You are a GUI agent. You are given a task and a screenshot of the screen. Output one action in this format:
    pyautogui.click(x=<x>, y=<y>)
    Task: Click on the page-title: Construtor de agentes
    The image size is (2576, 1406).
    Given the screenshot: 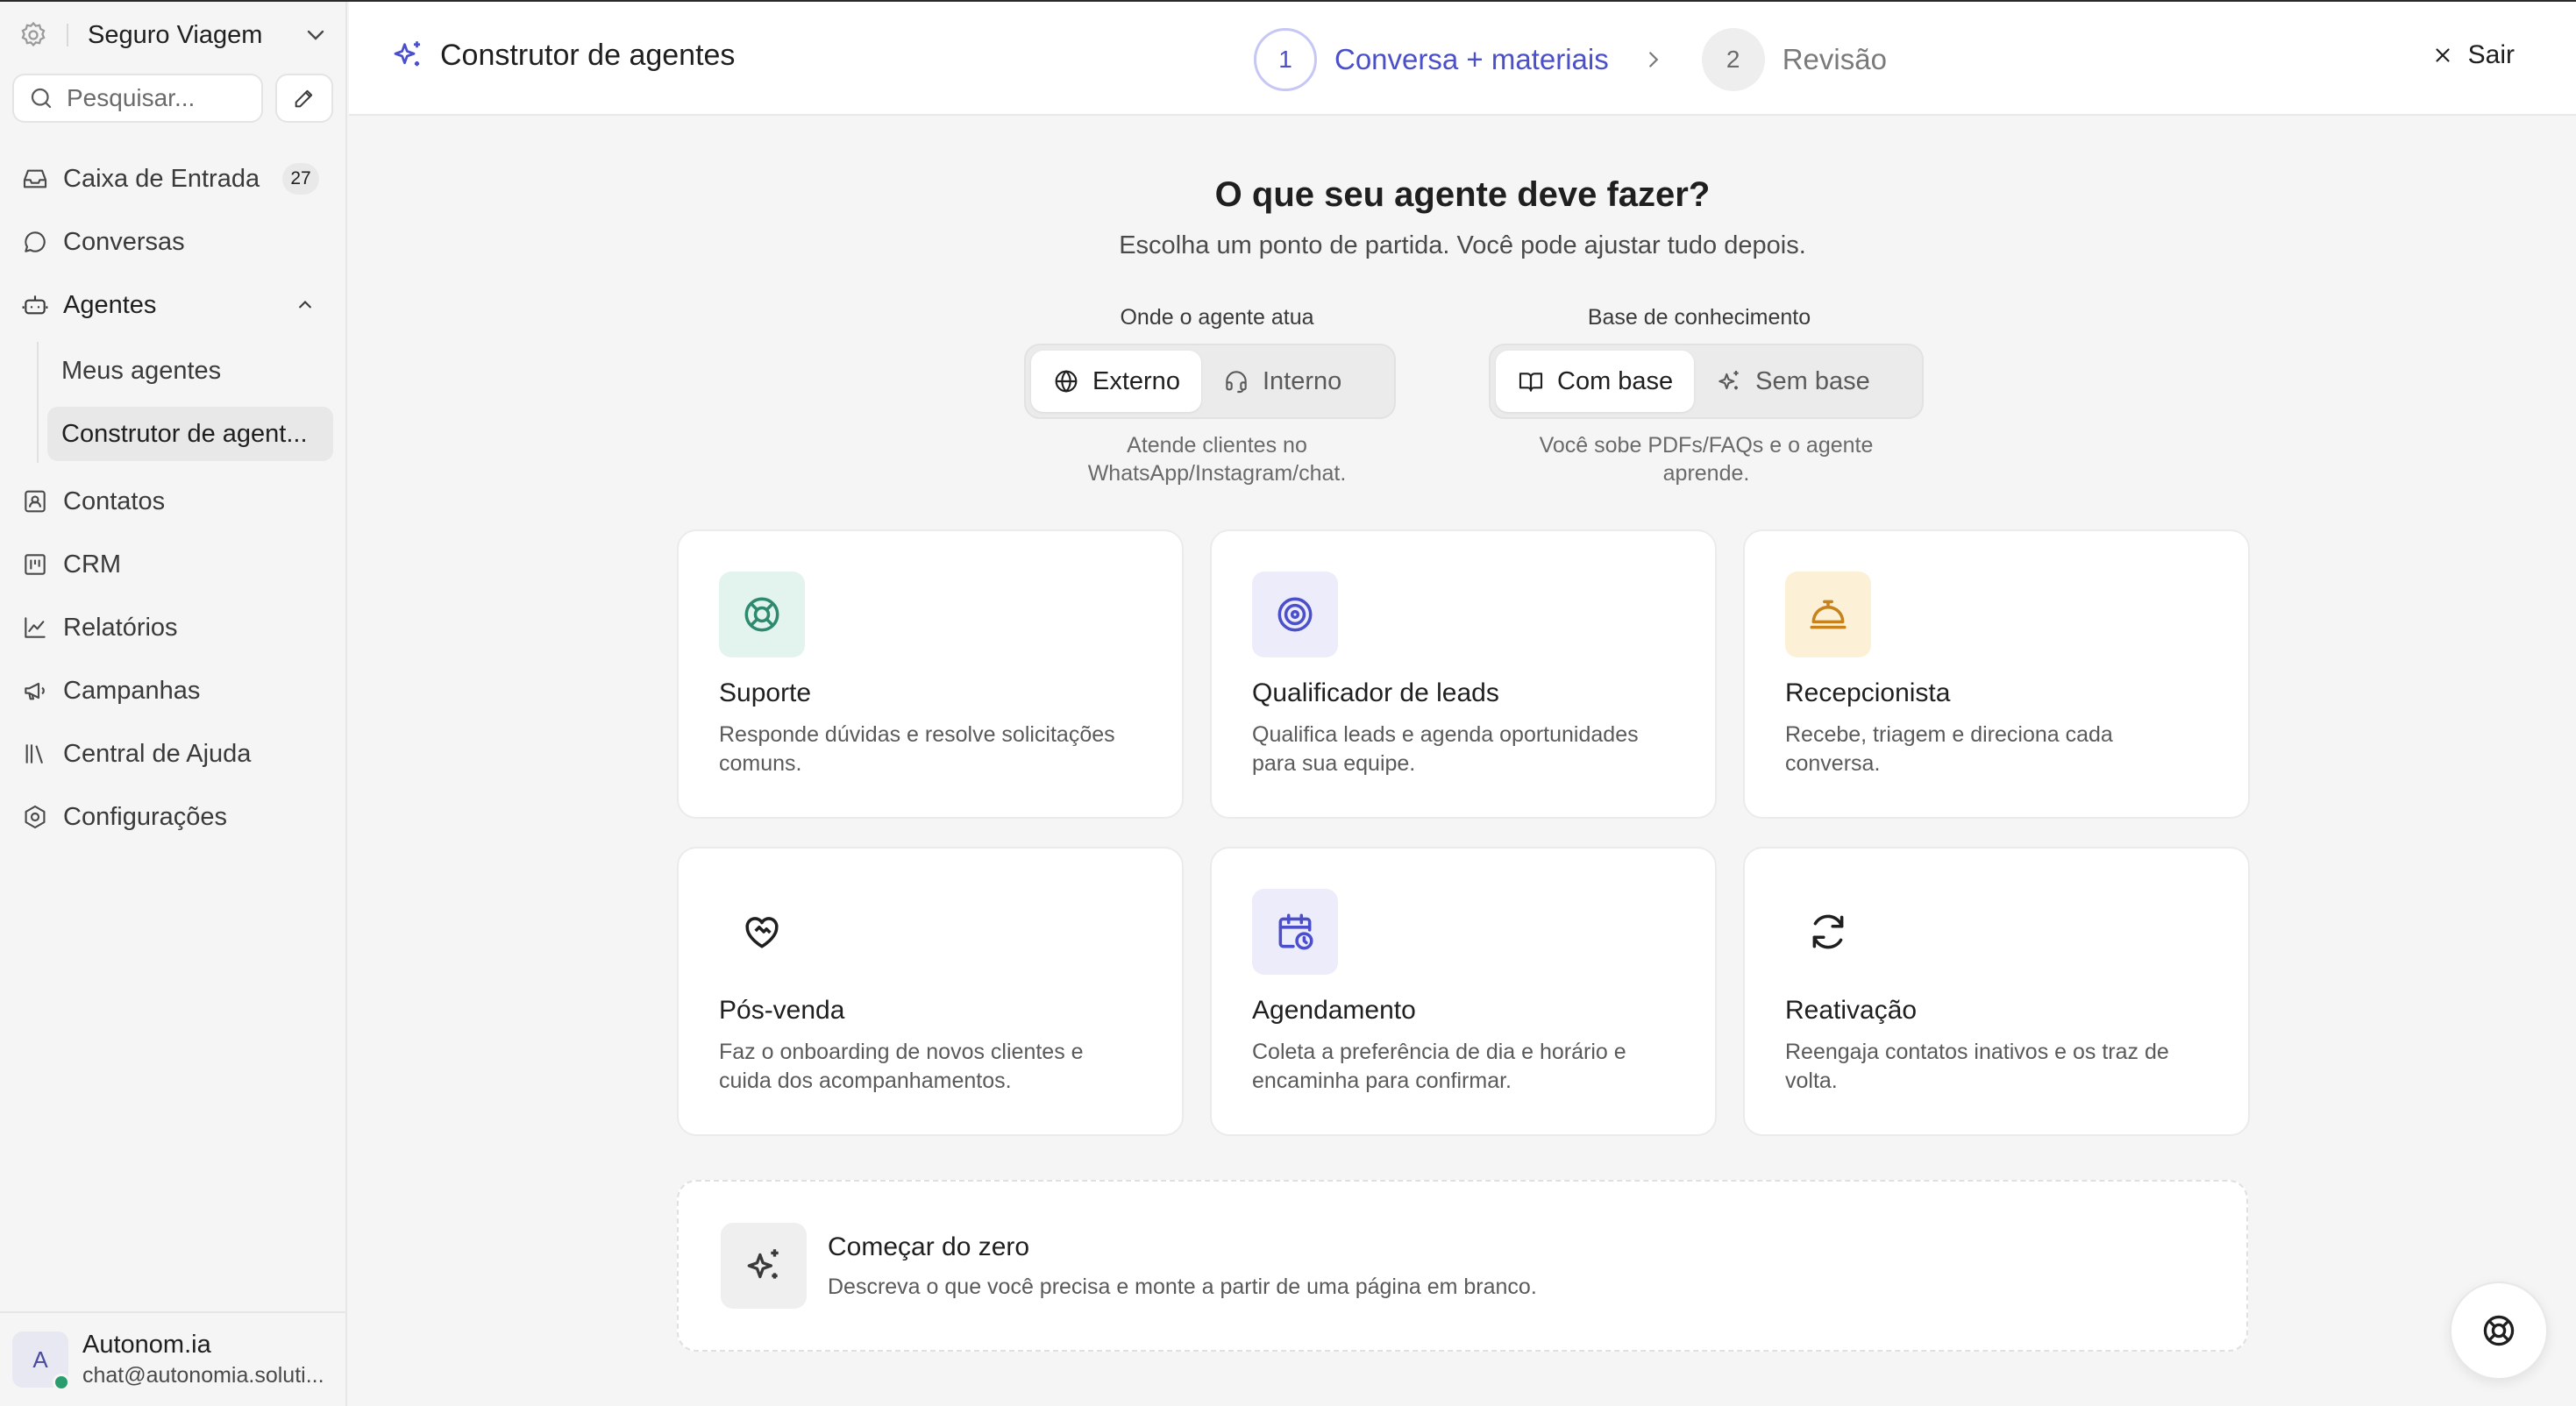 What is the action you would take?
    pyautogui.click(x=562, y=55)
    